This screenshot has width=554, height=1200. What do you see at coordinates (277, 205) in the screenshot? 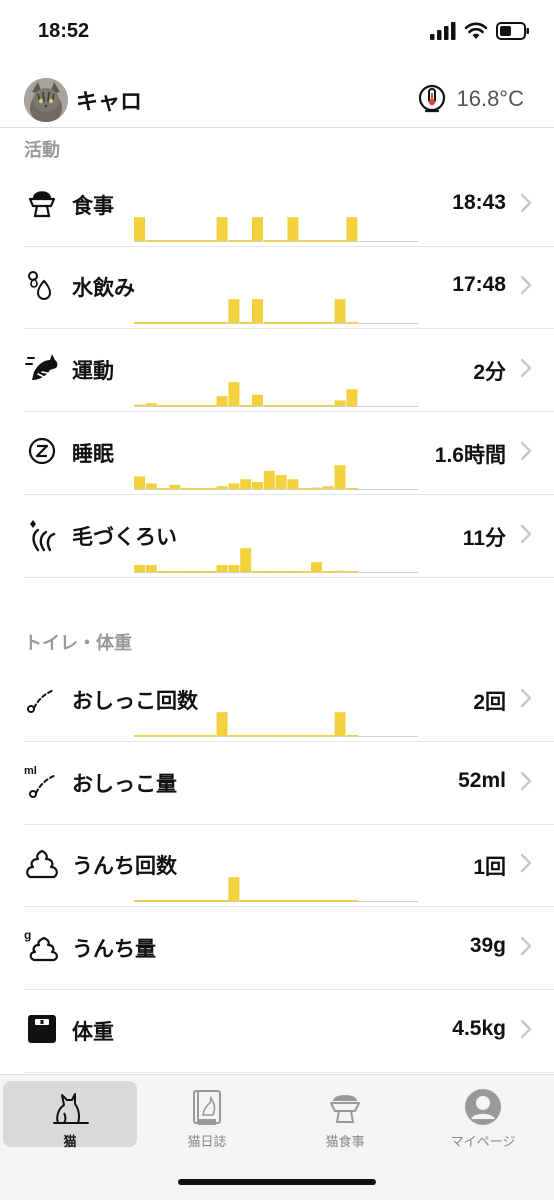
I see `metric-row-meal: 食事 18:43` at bounding box center [277, 205].